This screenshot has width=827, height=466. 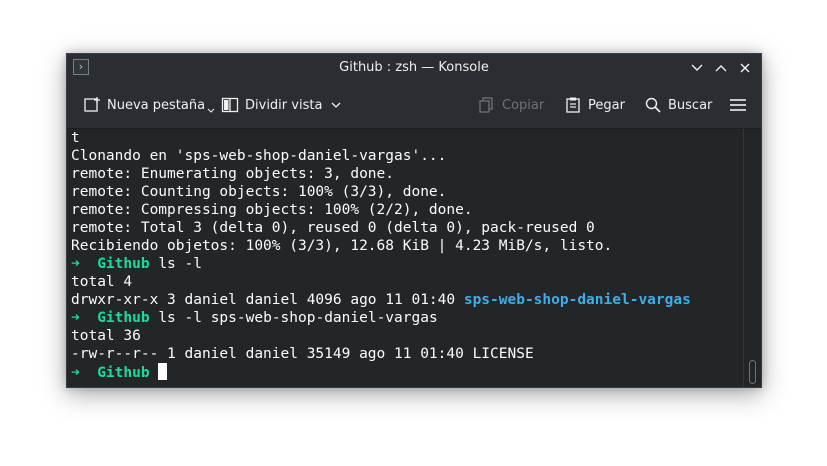 What do you see at coordinates (298, 318) in the screenshot?
I see `command-text: ls -l sps-web-shop-daniel-vargas` at bounding box center [298, 318].